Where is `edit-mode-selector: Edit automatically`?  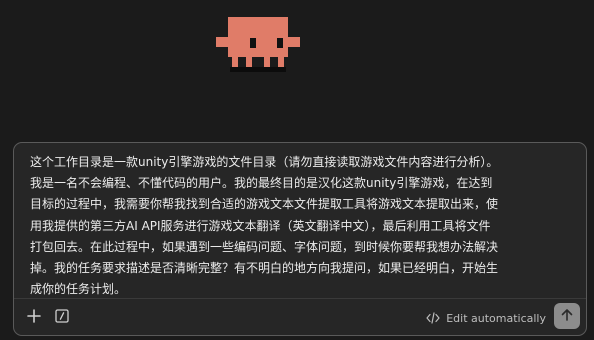
edit-mode-selector: Edit automatically is located at coordinates (486, 318).